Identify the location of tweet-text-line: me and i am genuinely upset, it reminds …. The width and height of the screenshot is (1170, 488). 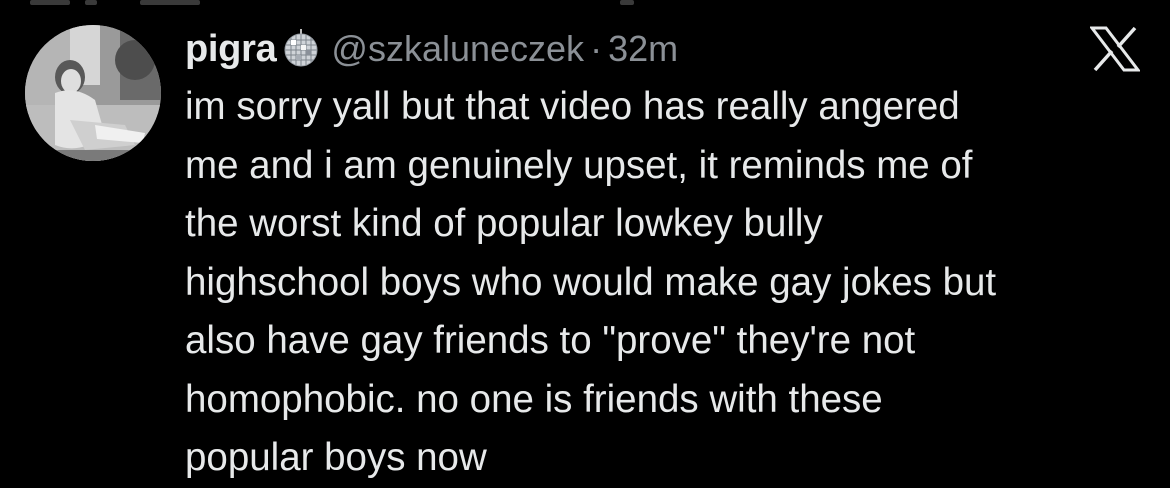
(579, 165).